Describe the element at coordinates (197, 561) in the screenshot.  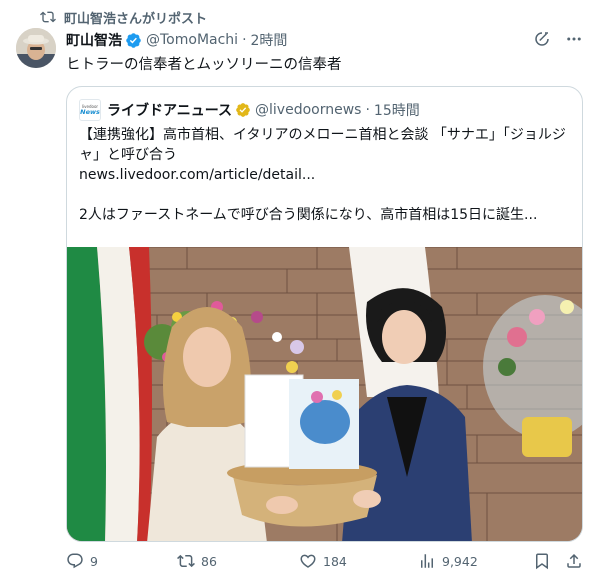
I see `repost-button: 86` at that location.